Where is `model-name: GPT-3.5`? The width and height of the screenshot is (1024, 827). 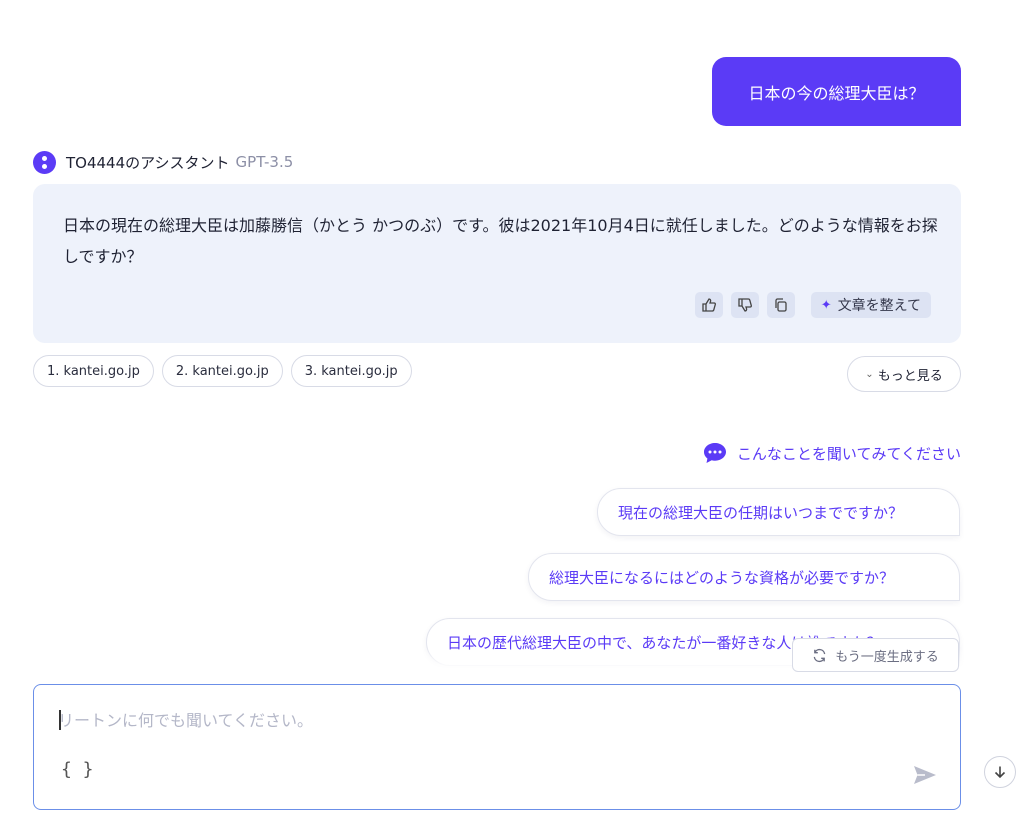
model-name: GPT-3.5 is located at coordinates (264, 162).